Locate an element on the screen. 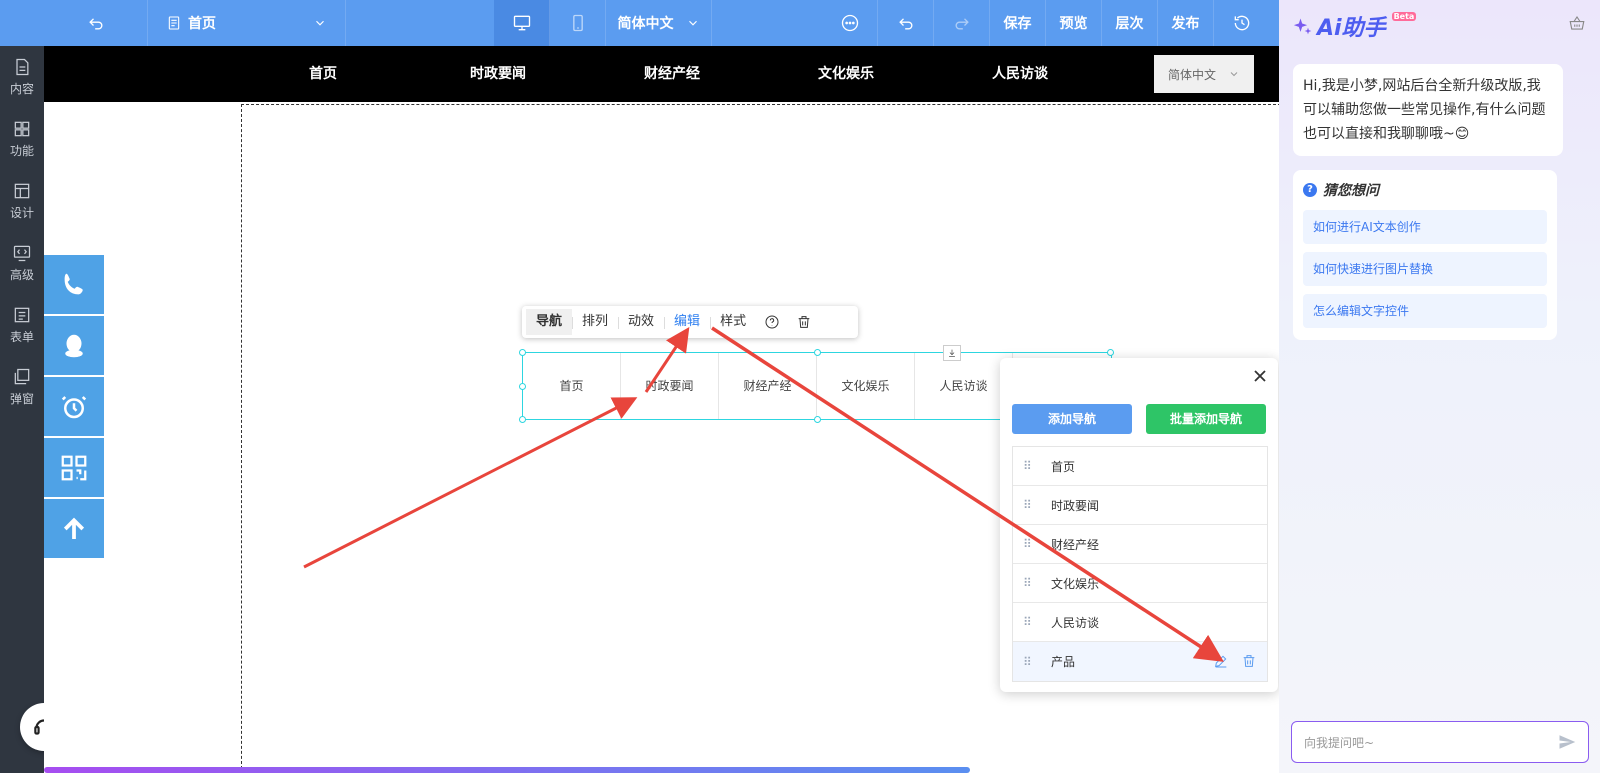  alarm-clock-icon is located at coordinates (74, 406).